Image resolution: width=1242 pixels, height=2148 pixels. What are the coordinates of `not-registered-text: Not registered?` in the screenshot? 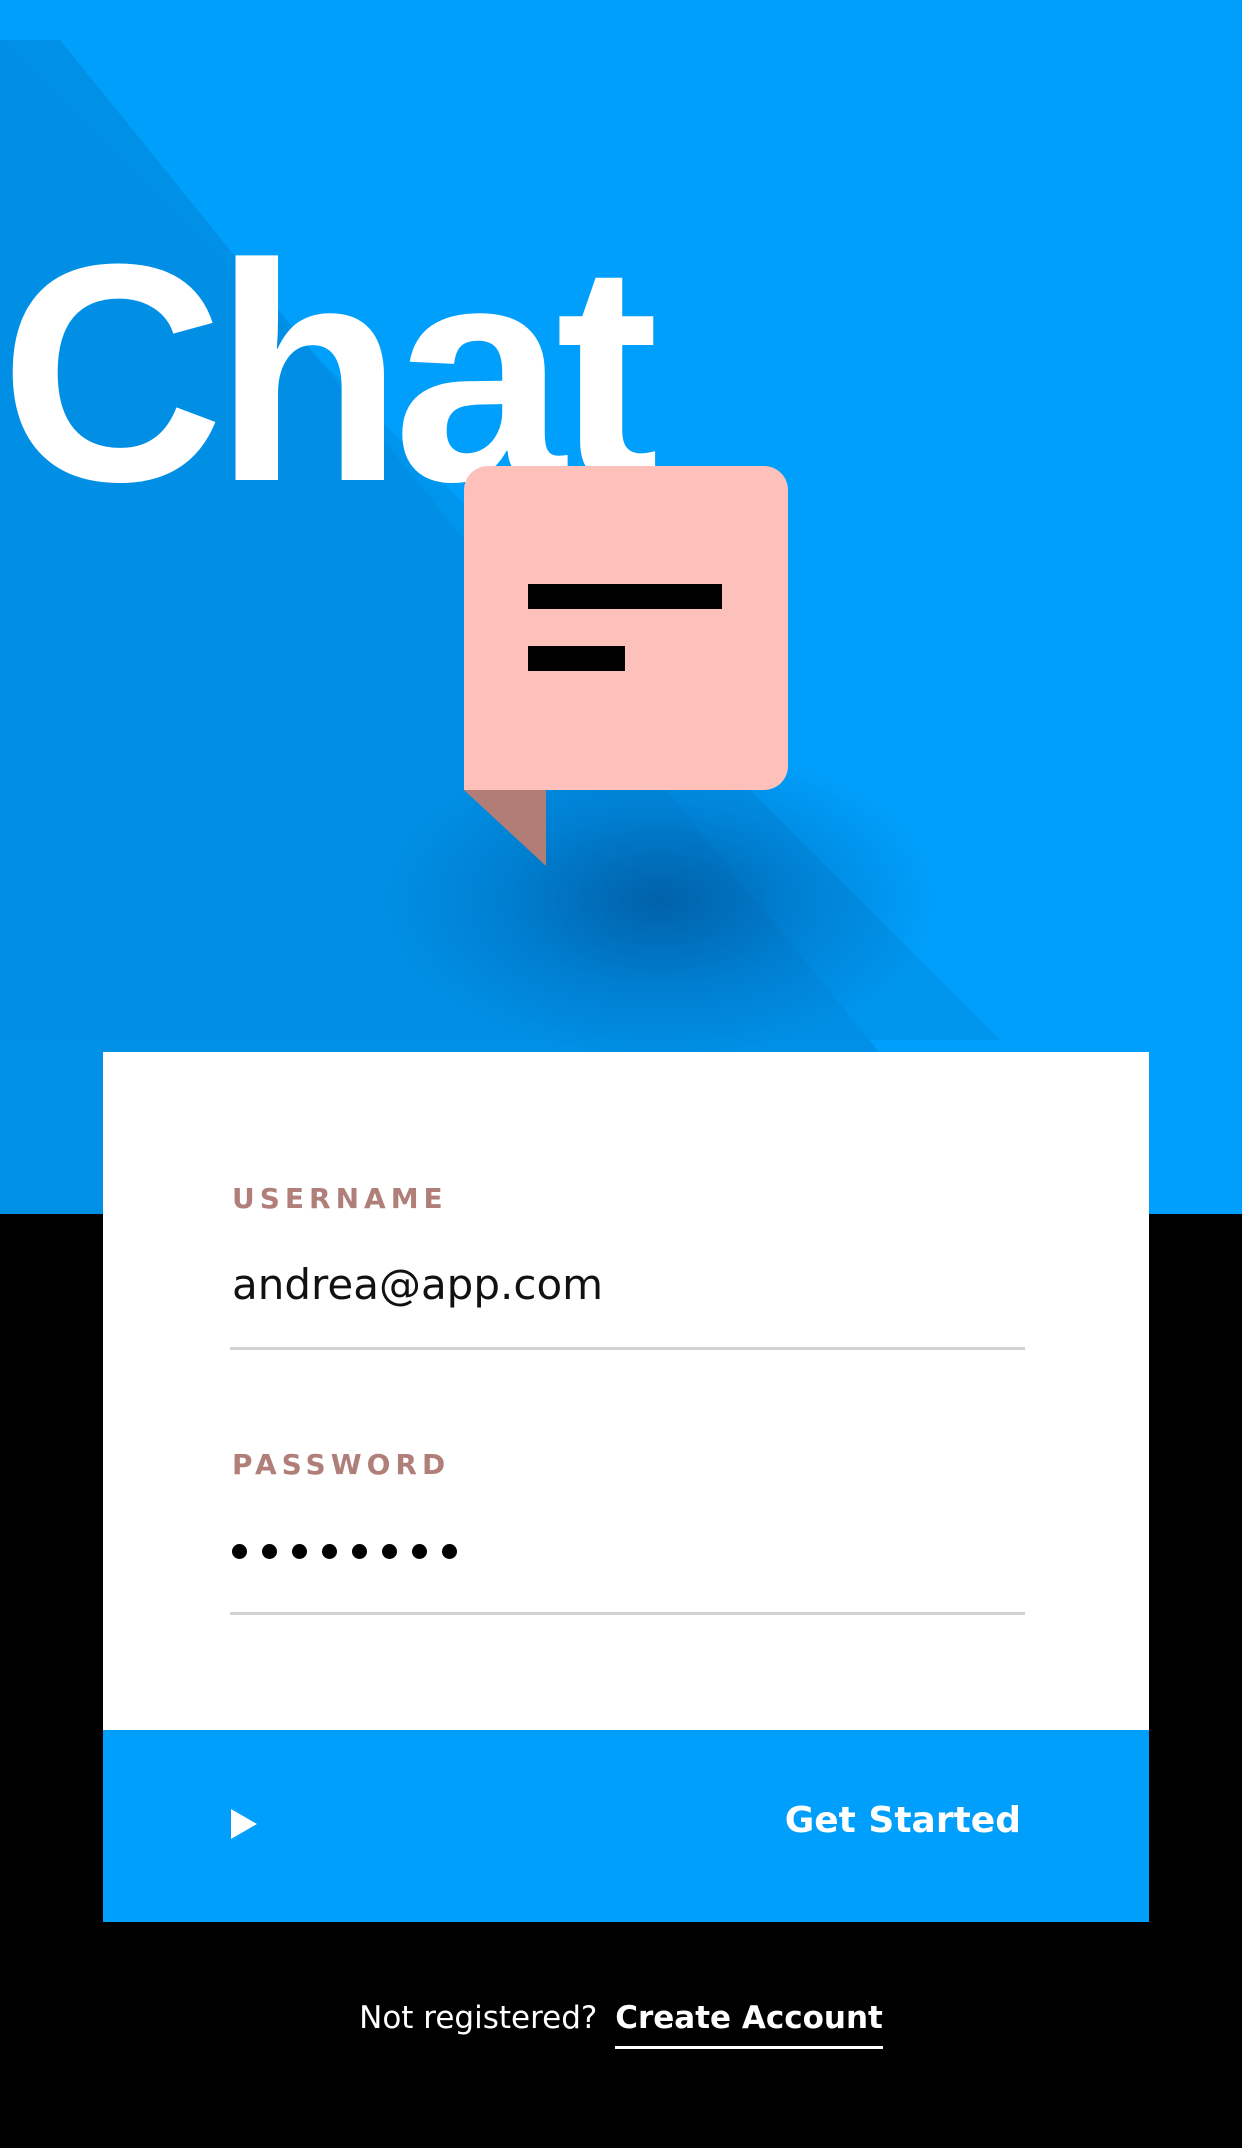 It's located at (478, 2018).